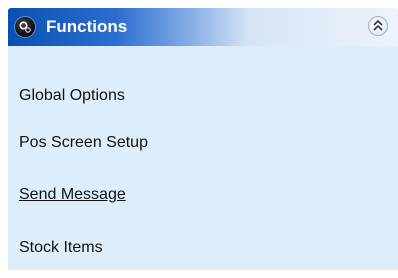 The image size is (398, 278). What do you see at coordinates (378, 26) in the screenshot?
I see `double-chevron-up-icon` at bounding box center [378, 26].